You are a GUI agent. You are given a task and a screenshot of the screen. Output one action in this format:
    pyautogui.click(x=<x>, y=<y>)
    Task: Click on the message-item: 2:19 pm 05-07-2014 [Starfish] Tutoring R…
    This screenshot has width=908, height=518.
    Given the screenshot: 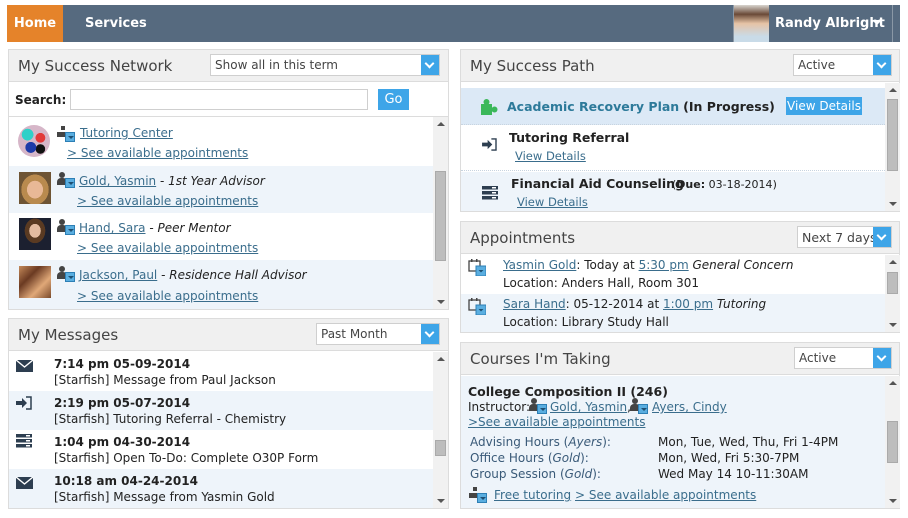 What is the action you would take?
    pyautogui.click(x=221, y=410)
    